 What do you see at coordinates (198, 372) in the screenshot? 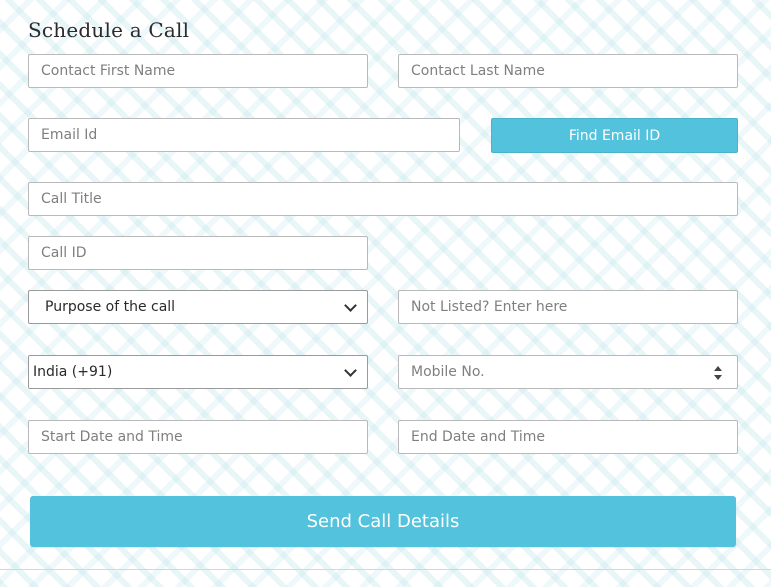
I see `country-code-select: India (+91)` at bounding box center [198, 372].